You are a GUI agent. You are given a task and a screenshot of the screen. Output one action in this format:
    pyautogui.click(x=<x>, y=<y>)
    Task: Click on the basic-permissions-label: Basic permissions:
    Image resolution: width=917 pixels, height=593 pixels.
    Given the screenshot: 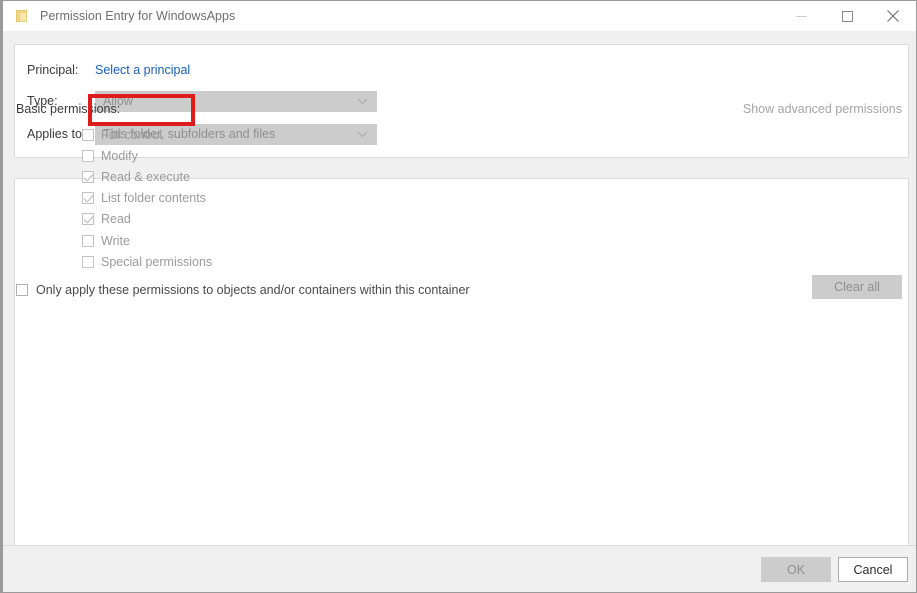 What is the action you would take?
    pyautogui.click(x=68, y=109)
    